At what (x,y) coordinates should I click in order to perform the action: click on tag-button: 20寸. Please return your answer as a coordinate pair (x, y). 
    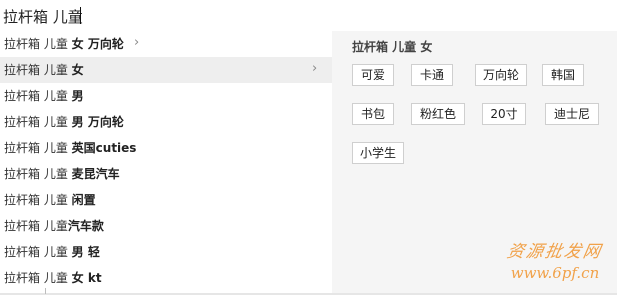
    Looking at the image, I should click on (504, 114).